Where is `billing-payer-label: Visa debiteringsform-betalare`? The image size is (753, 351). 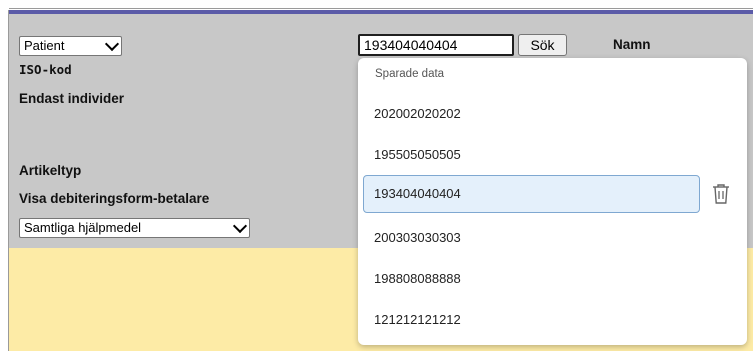
billing-payer-label: Visa debiteringsform-betalare is located at coordinates (114, 198).